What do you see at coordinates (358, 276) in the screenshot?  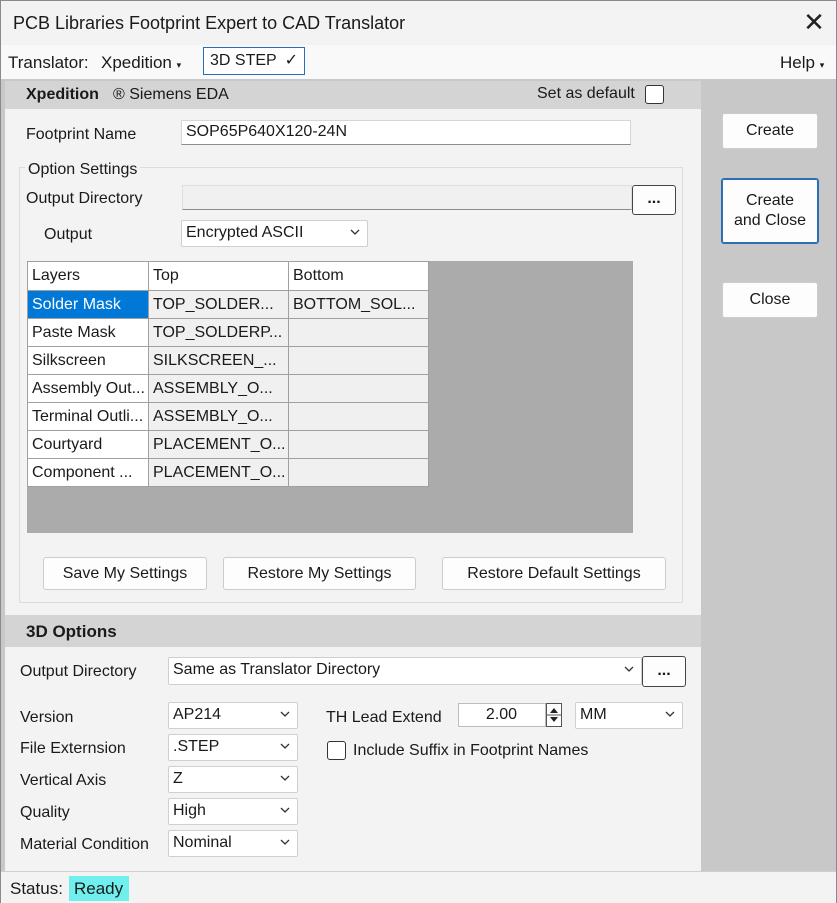 I see `column-header-bottom: Bottom` at bounding box center [358, 276].